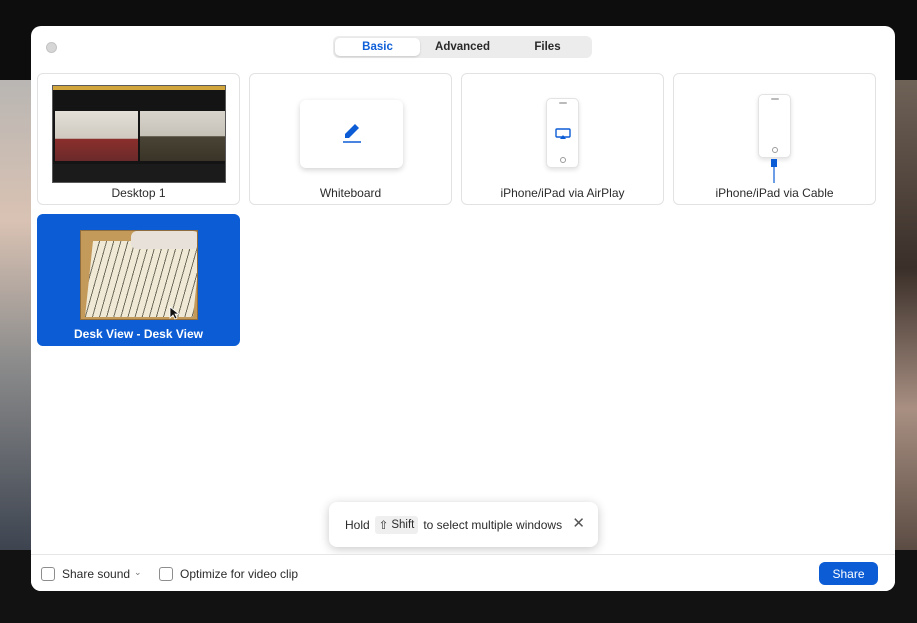 This screenshot has width=917, height=623. Describe the element at coordinates (578, 523) in the screenshot. I see `close-icon: ✕` at that location.